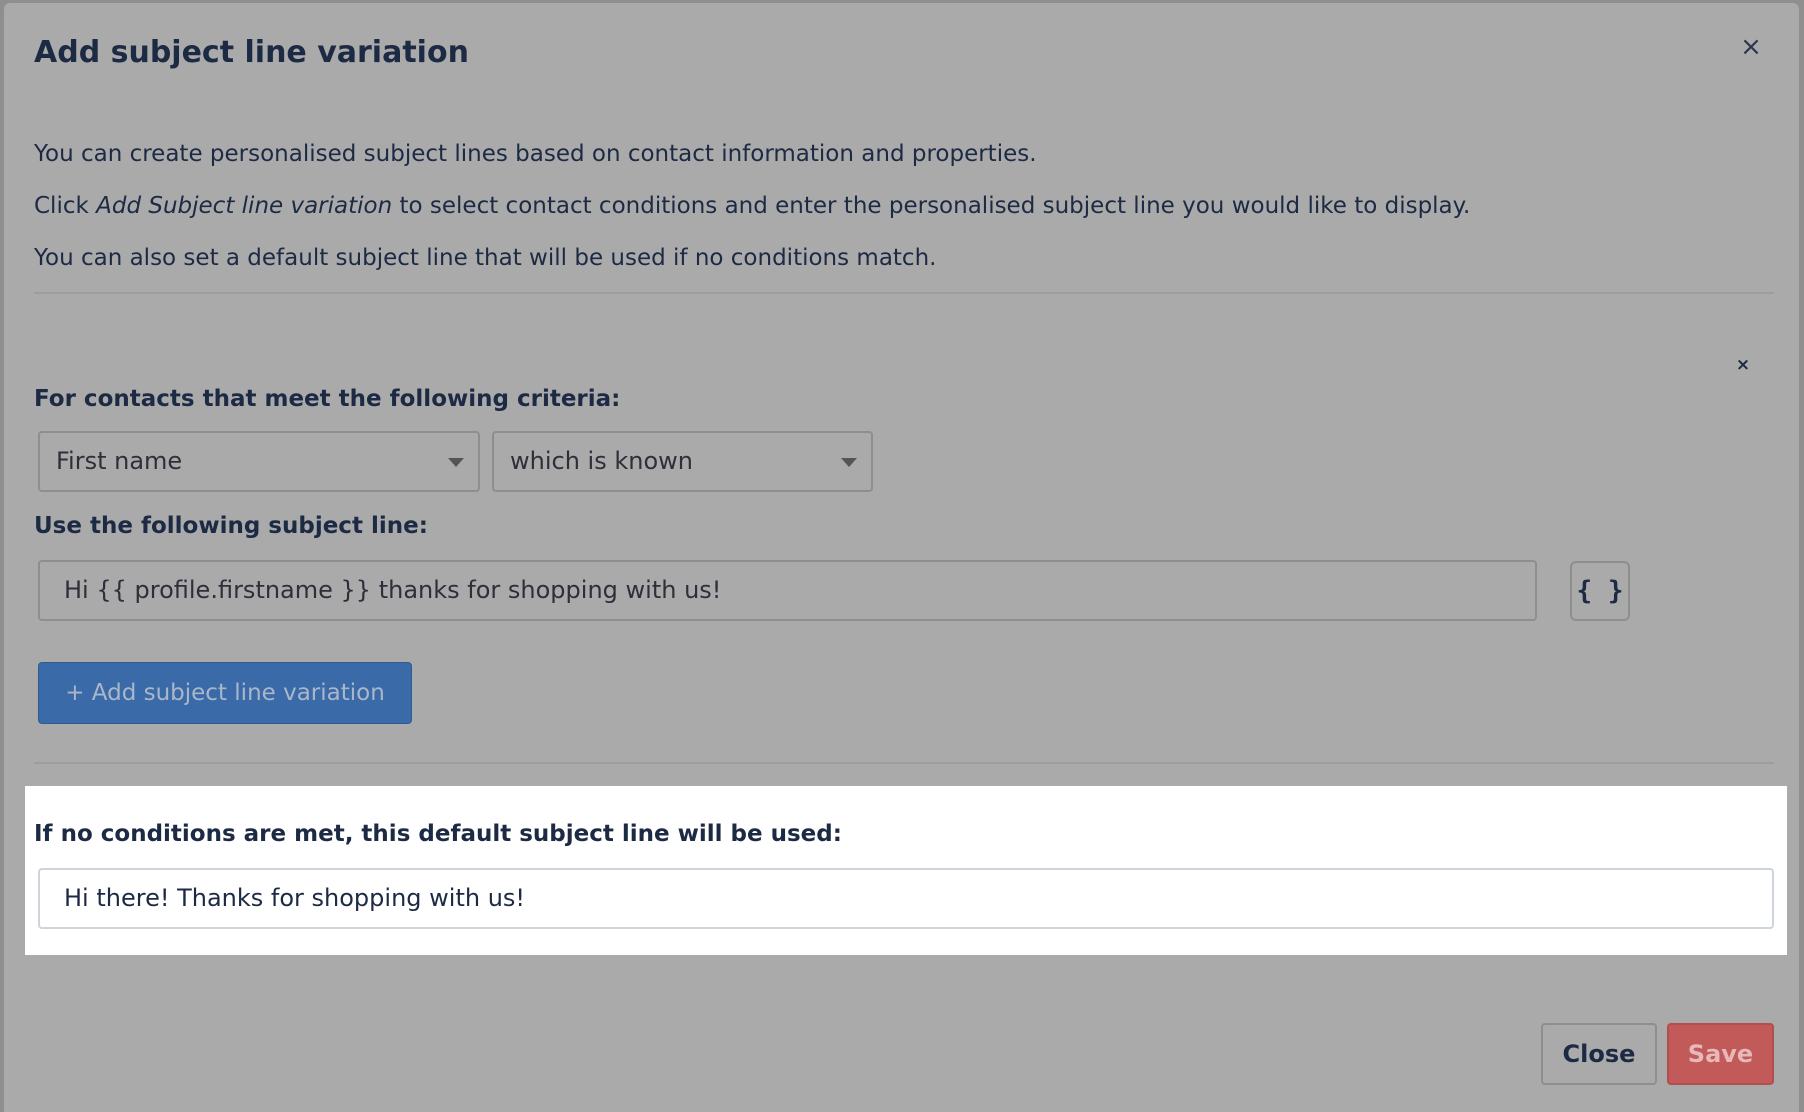 The image size is (1804, 1112). I want to click on field-select-value: First name, so click(119, 461).